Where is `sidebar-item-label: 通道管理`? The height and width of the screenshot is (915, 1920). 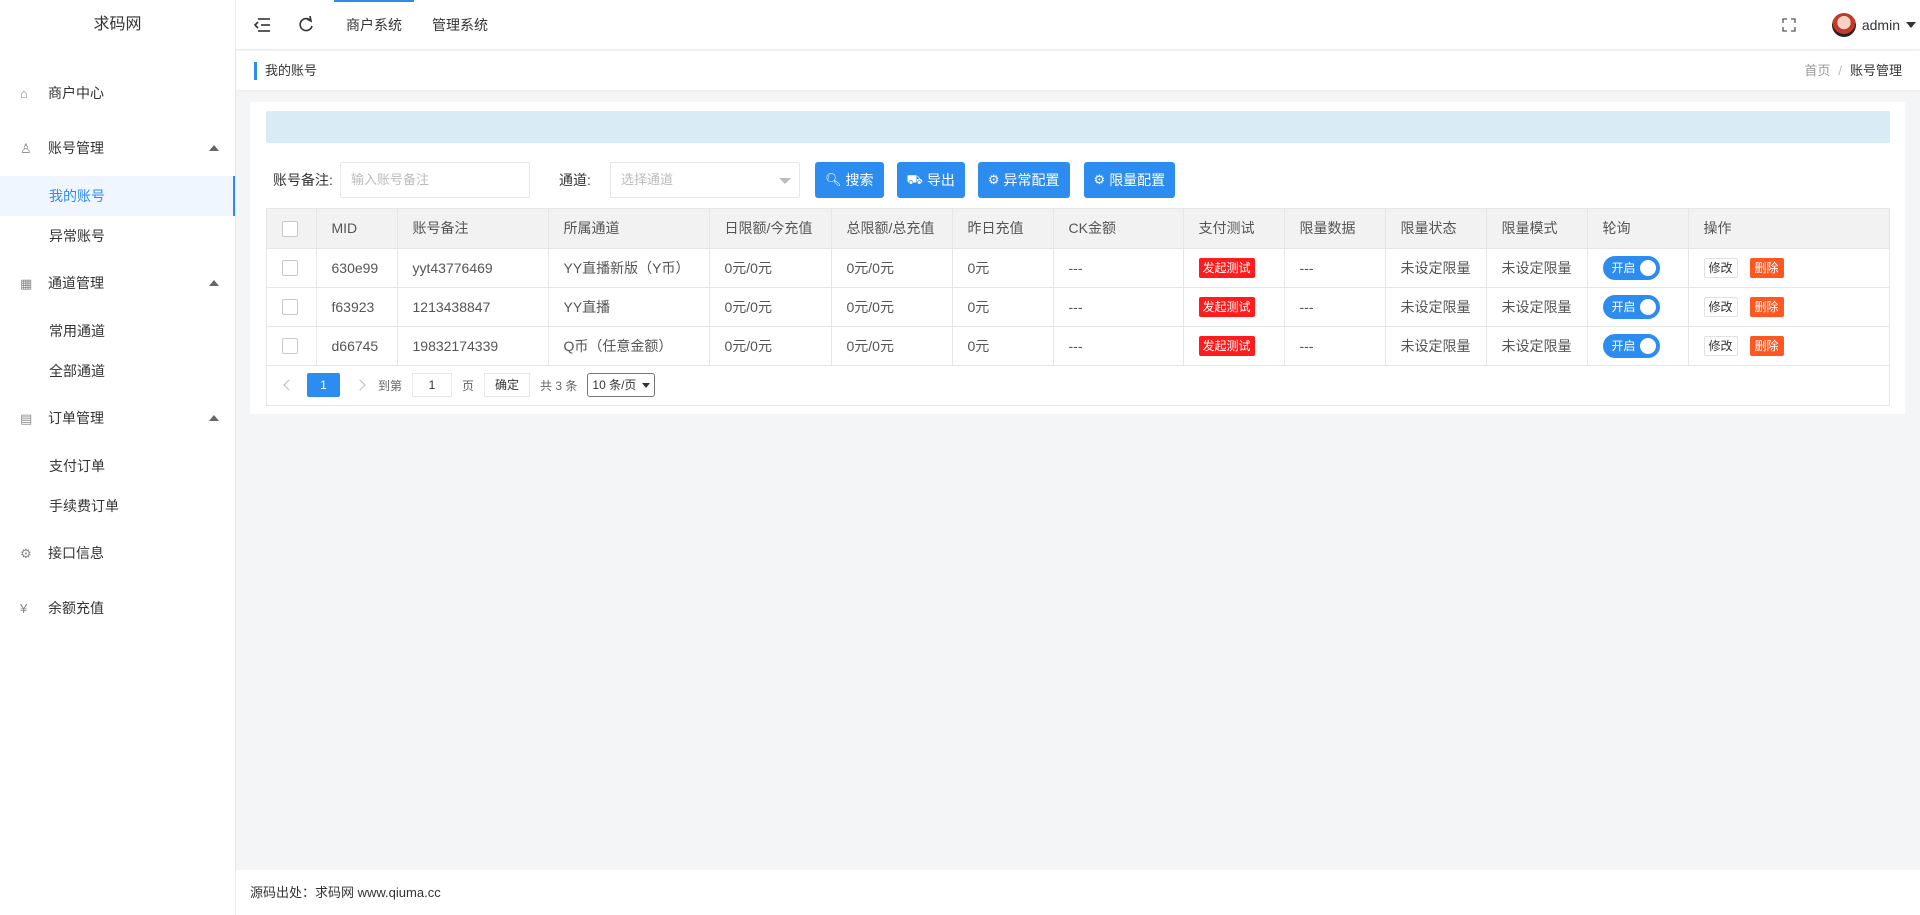 sidebar-item-label: 通道管理 is located at coordinates (76, 283).